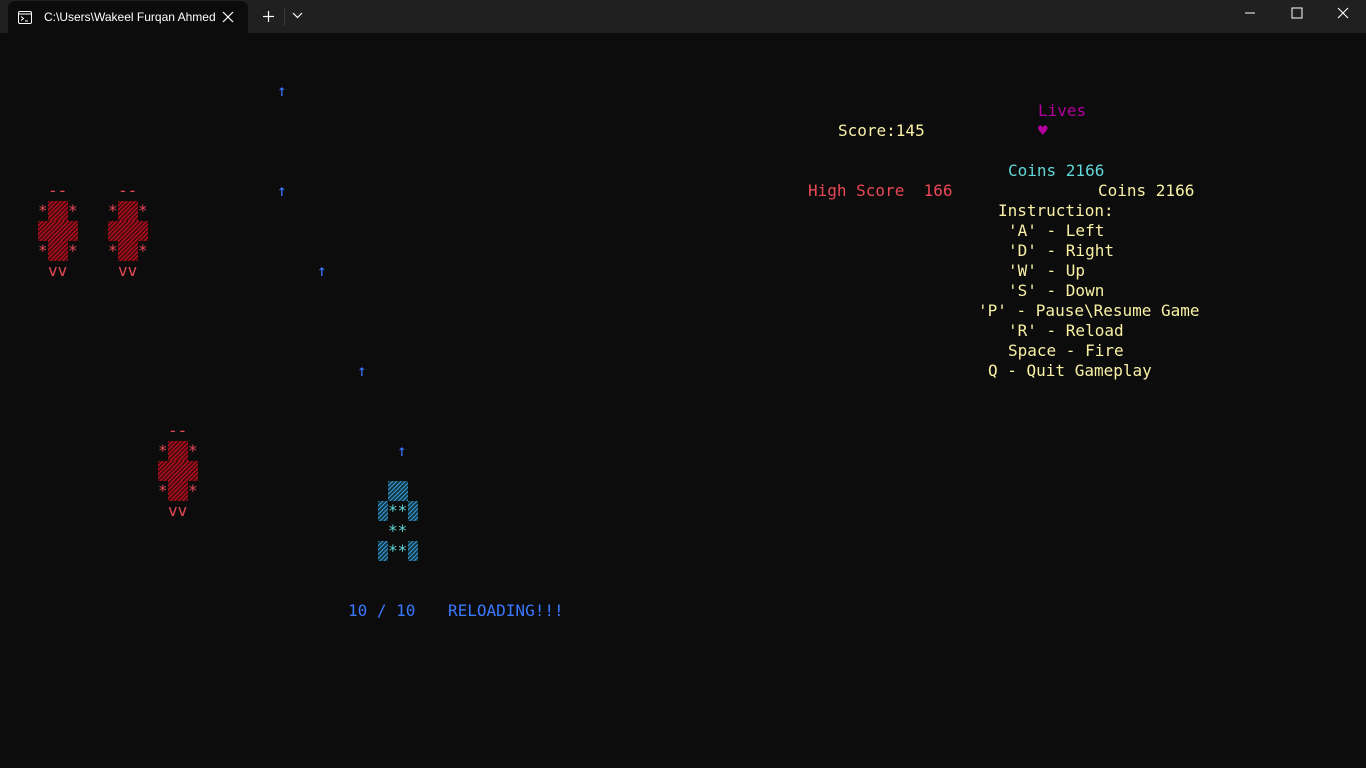  What do you see at coordinates (1062, 110) in the screenshot?
I see `lives-label: Lives` at bounding box center [1062, 110].